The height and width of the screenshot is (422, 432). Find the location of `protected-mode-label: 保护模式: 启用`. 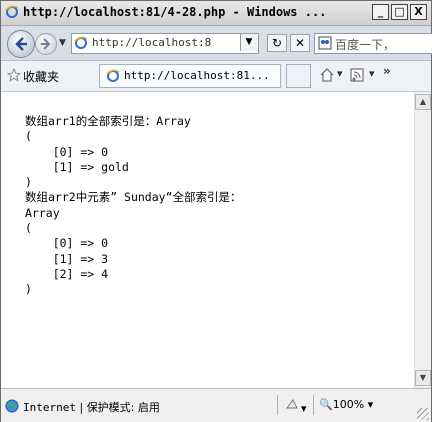

protected-mode-label: 保护模式: 启用 is located at coordinates (123, 407).